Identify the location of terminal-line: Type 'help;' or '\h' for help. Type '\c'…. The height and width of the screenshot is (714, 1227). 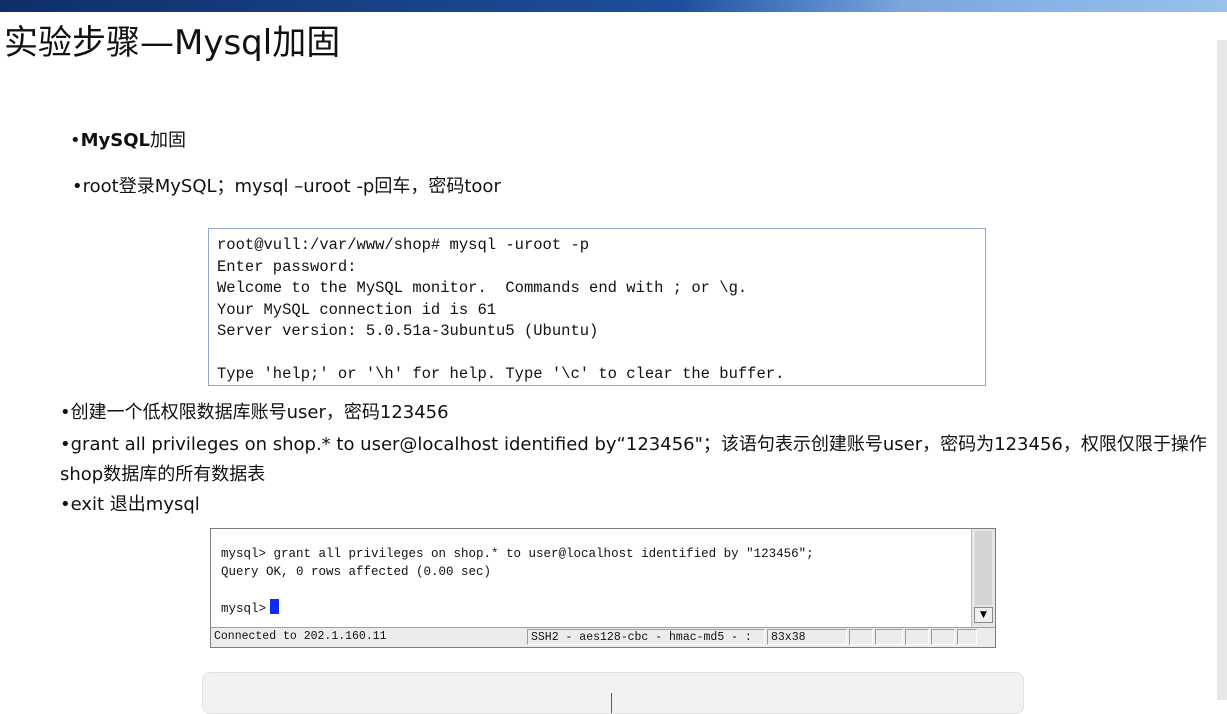
(501, 374).